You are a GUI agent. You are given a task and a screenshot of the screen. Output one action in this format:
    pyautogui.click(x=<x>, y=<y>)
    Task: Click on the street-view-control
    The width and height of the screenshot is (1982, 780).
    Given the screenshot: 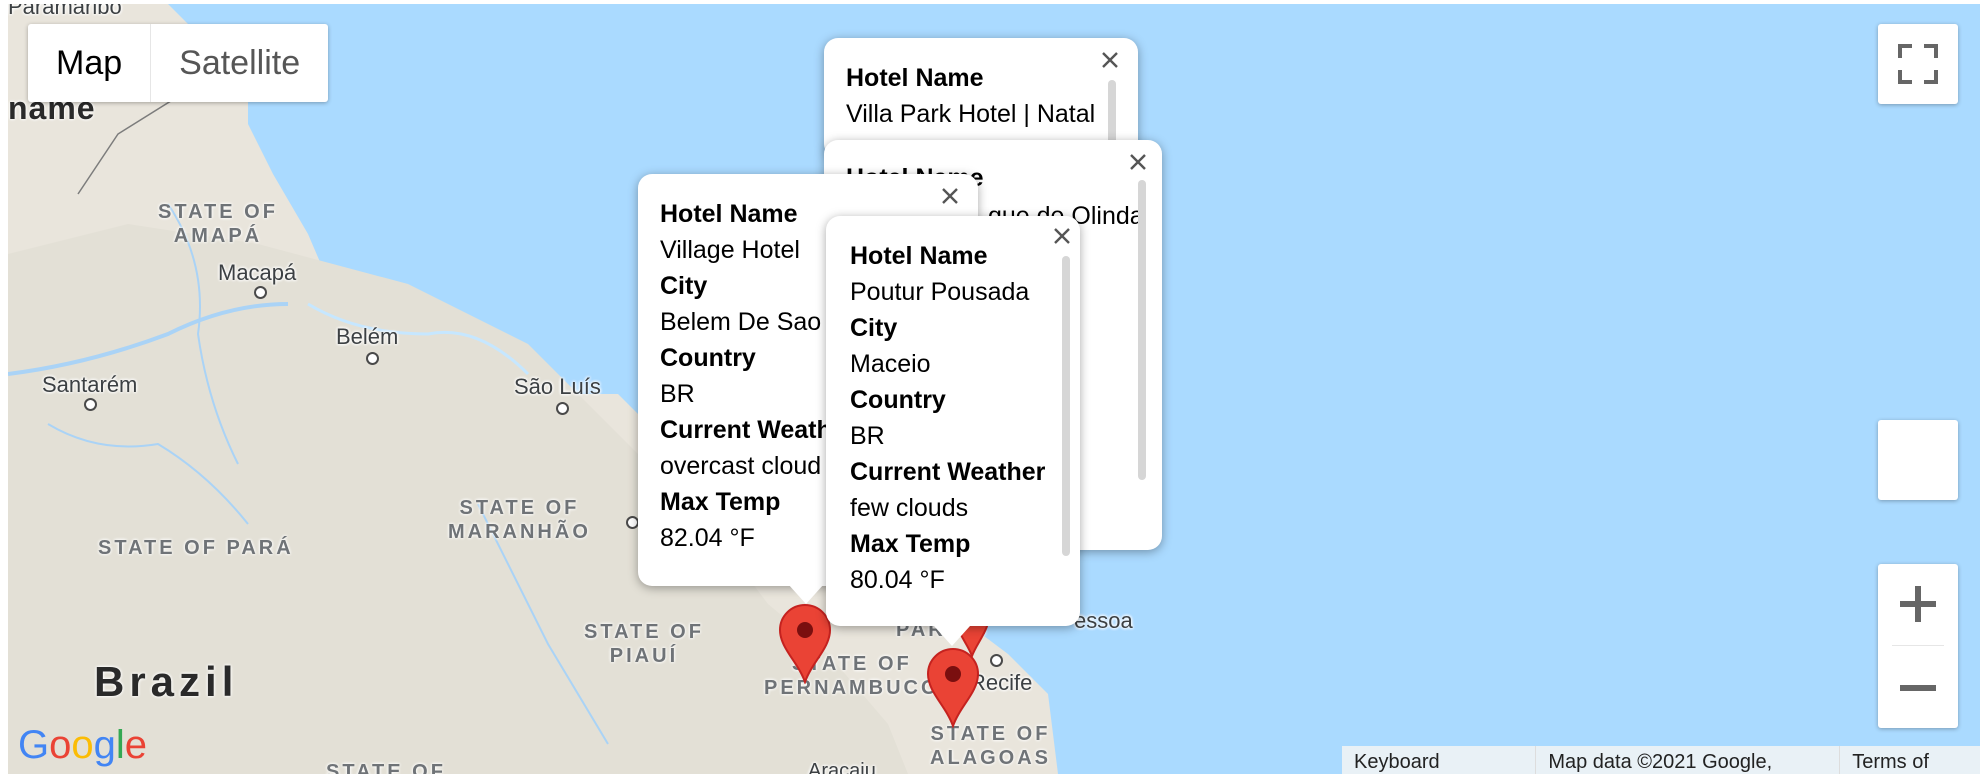 What is the action you would take?
    pyautogui.click(x=1918, y=460)
    